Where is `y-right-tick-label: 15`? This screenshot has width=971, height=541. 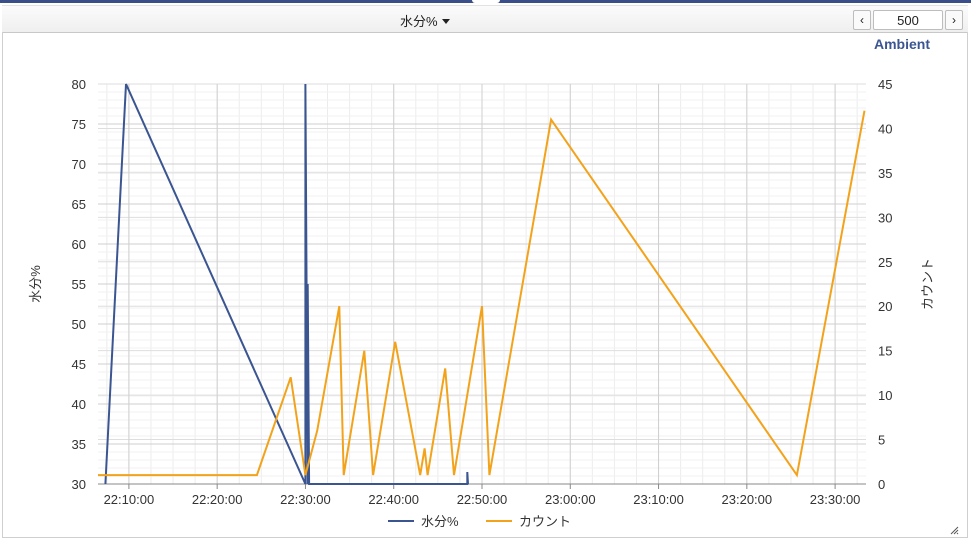 y-right-tick-label: 15 is located at coordinates (885, 351).